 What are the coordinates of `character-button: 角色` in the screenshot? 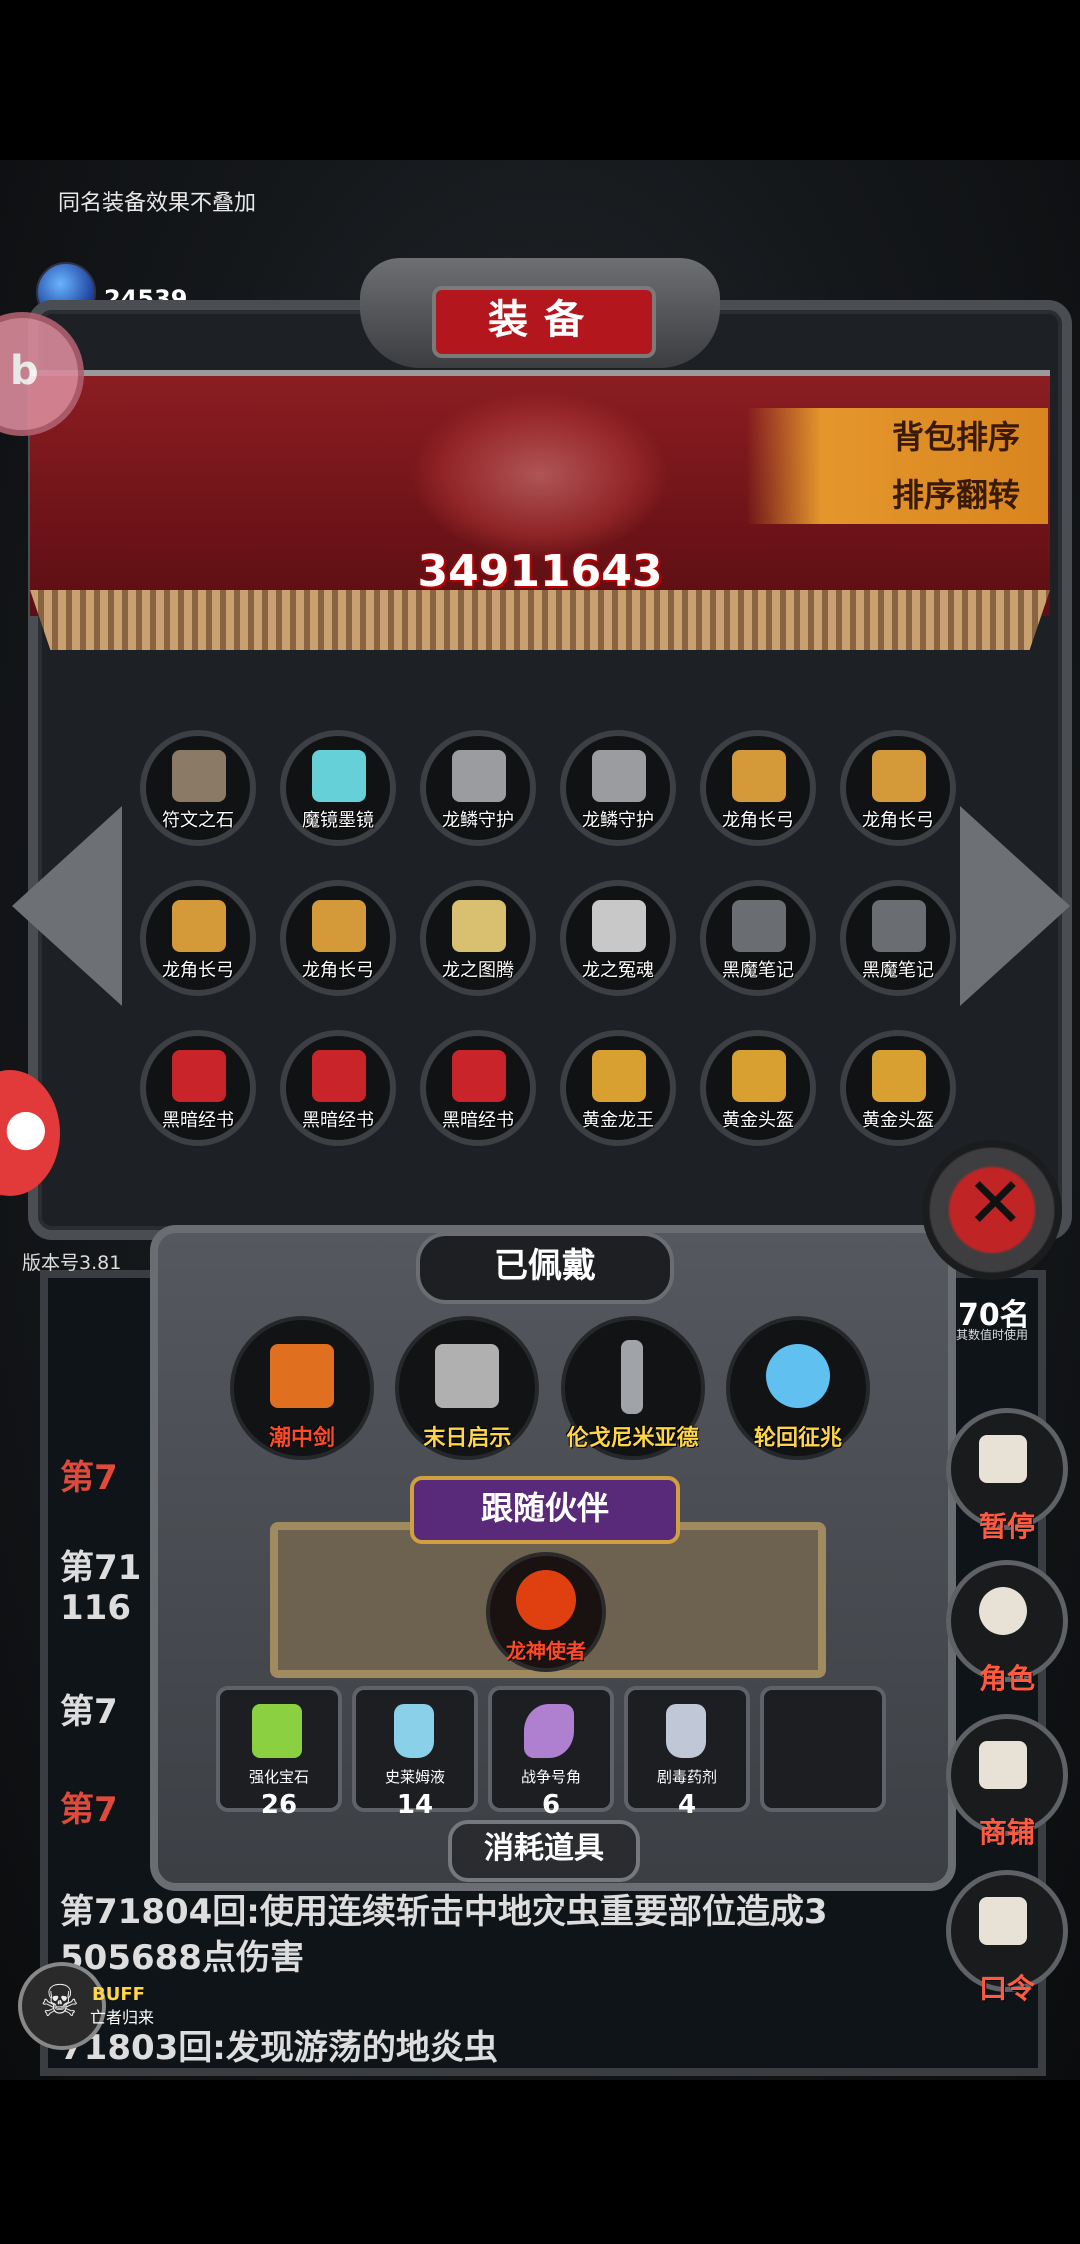 It's located at (1007, 1627).